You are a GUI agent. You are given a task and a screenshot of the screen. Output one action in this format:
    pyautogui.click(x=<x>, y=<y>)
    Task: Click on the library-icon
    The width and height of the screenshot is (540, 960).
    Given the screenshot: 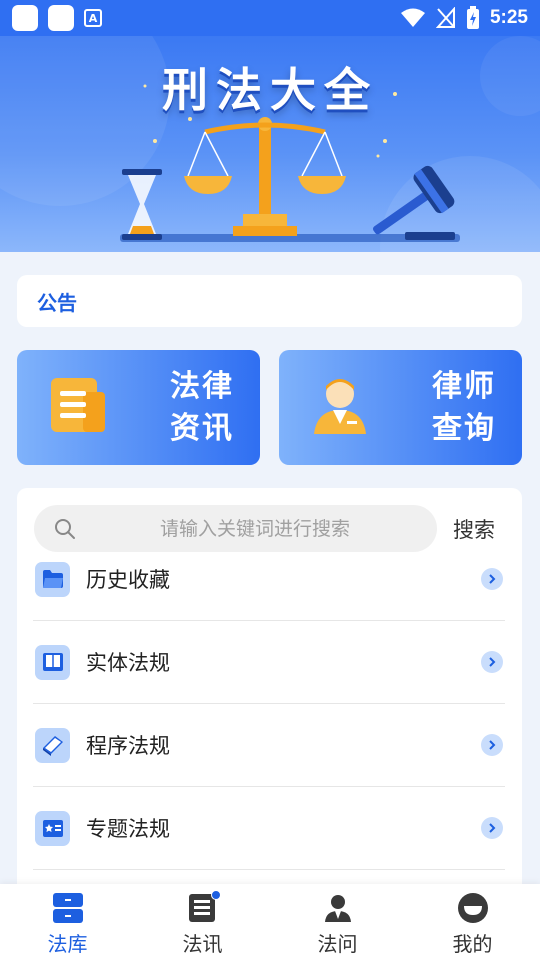 What is the action you would take?
    pyautogui.click(x=67, y=908)
    